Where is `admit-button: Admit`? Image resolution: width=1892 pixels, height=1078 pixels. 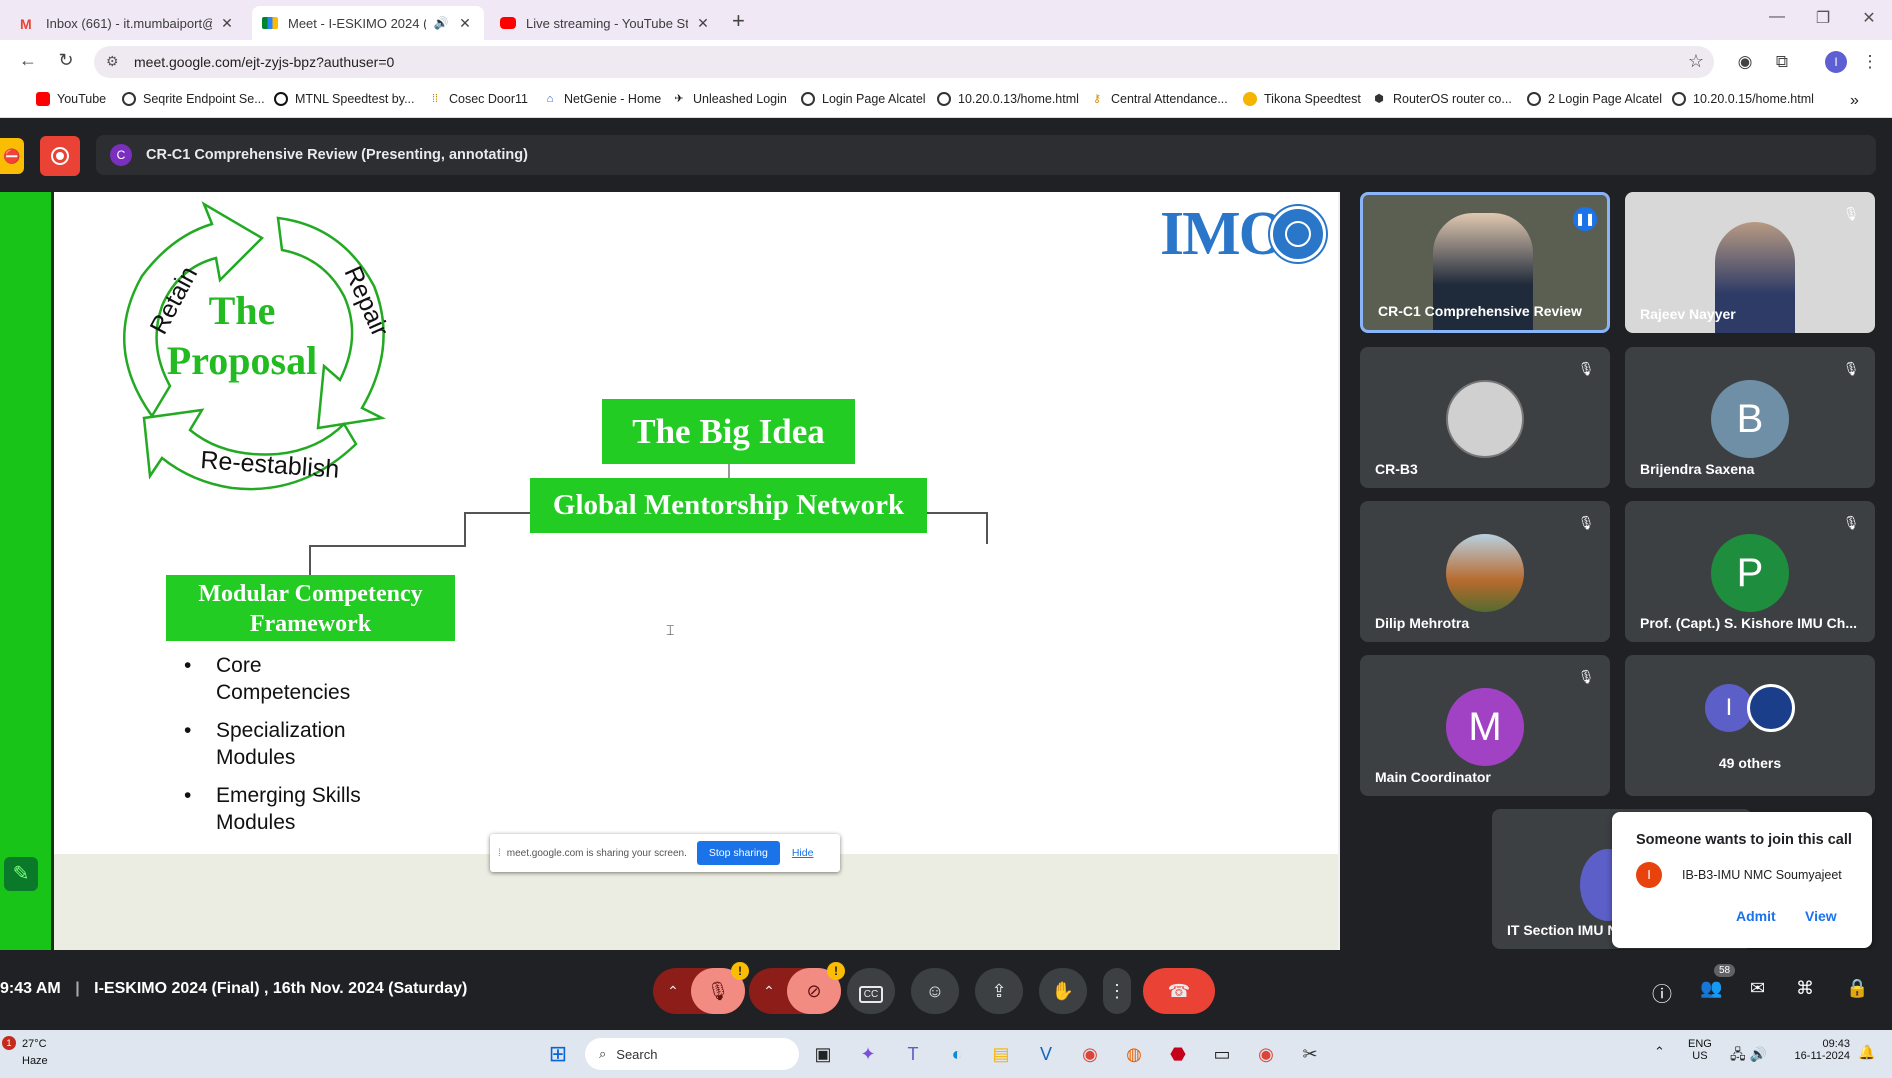 admit-button: Admit is located at coordinates (1756, 916).